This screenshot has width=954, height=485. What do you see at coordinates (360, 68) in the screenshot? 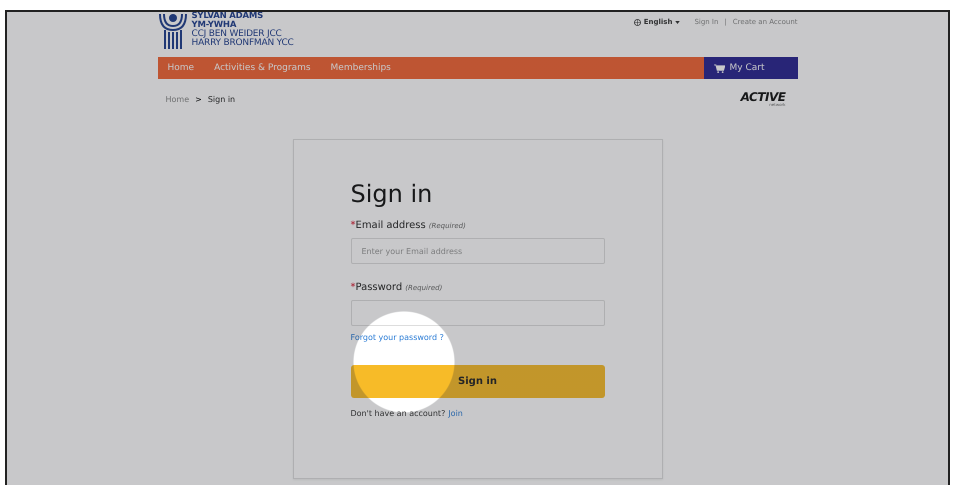
I see `nav-item: Memberships` at bounding box center [360, 68].